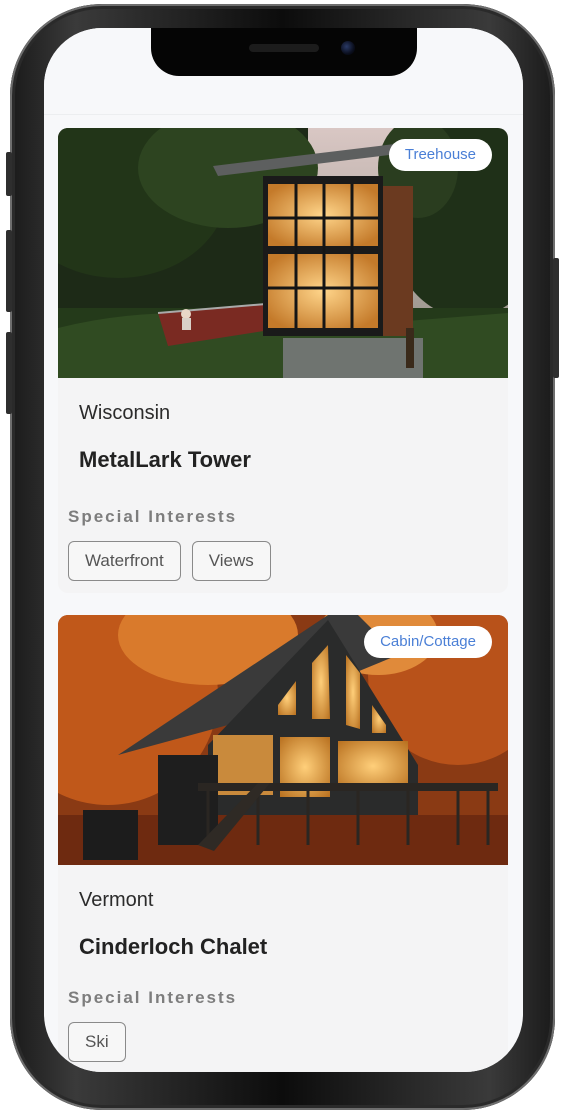  Describe the element at coordinates (9, 373) in the screenshot. I see `volume-down-button` at that location.